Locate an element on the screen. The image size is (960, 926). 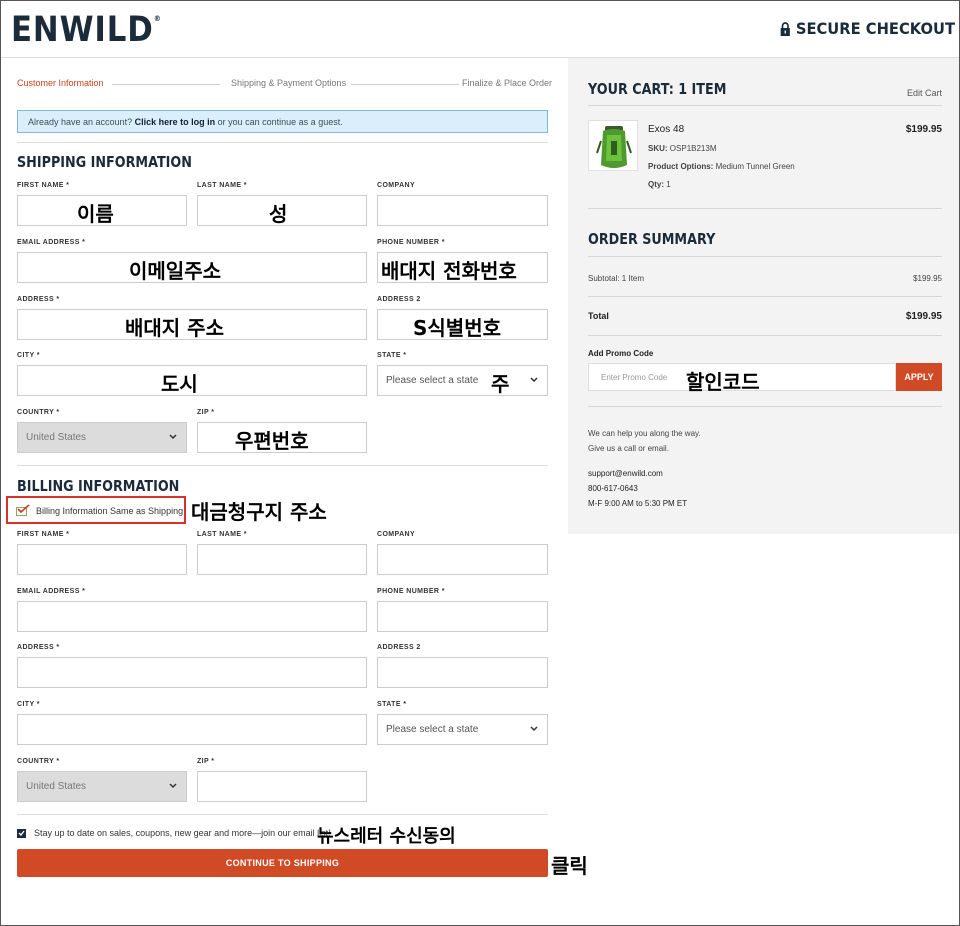
step-customer-information: Customer Information is located at coordinates (60, 83).